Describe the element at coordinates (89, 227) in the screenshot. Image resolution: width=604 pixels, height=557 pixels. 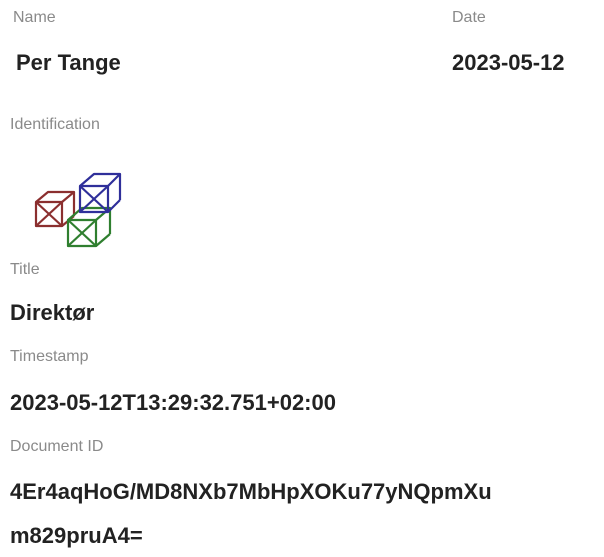
I see `green-cube-icon` at that location.